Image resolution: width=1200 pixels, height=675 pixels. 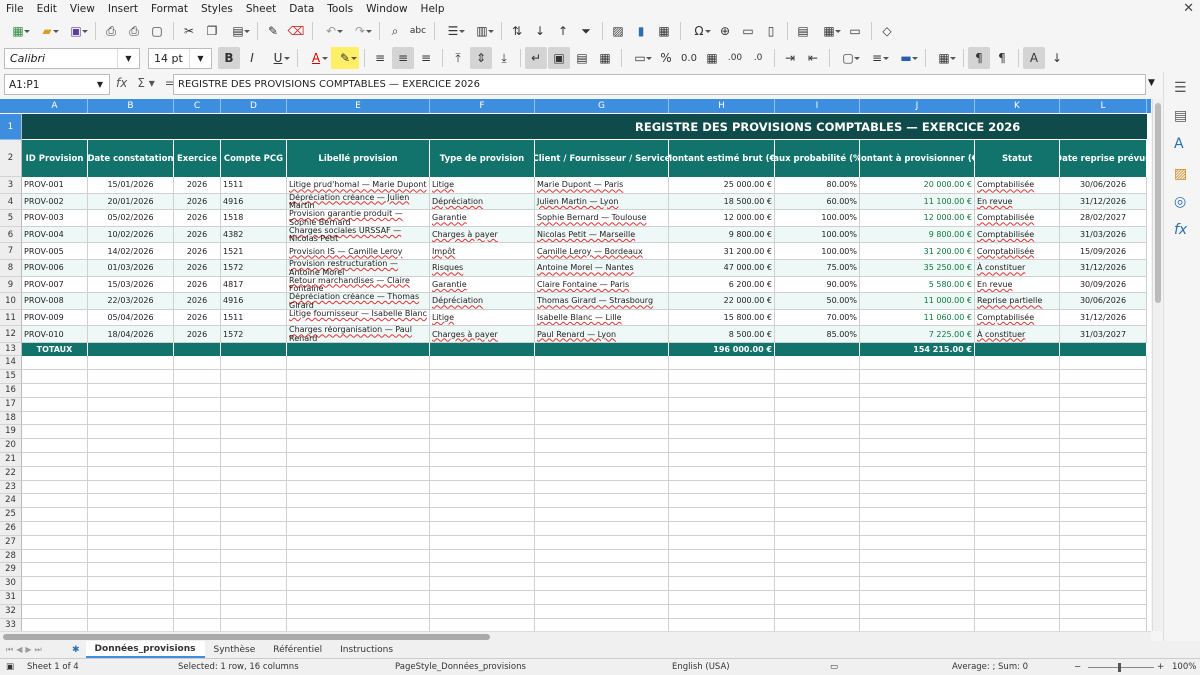 I want to click on table-cell: 22/03/2026, so click(x=131, y=301).